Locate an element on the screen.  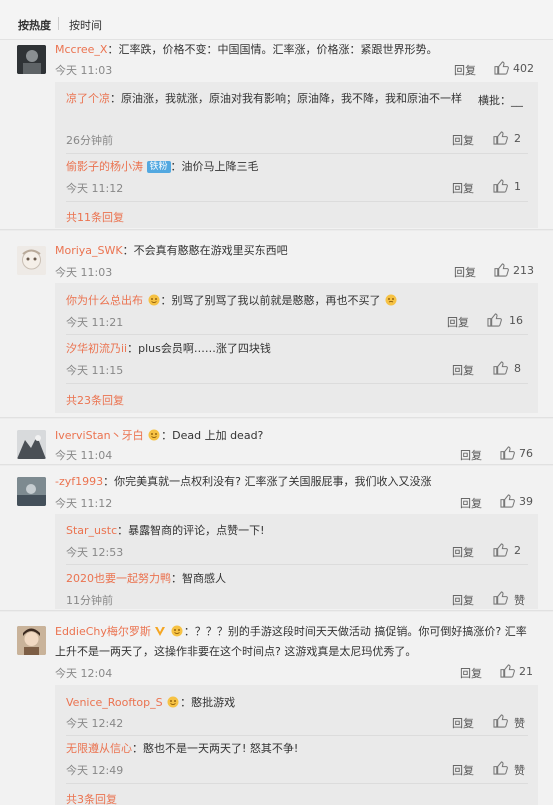
comment-body: -zyf1993：你完美真就一点权利没有? 汇率涨了关国服屁事，我们收入又没涨 is located at coordinates (243, 482).